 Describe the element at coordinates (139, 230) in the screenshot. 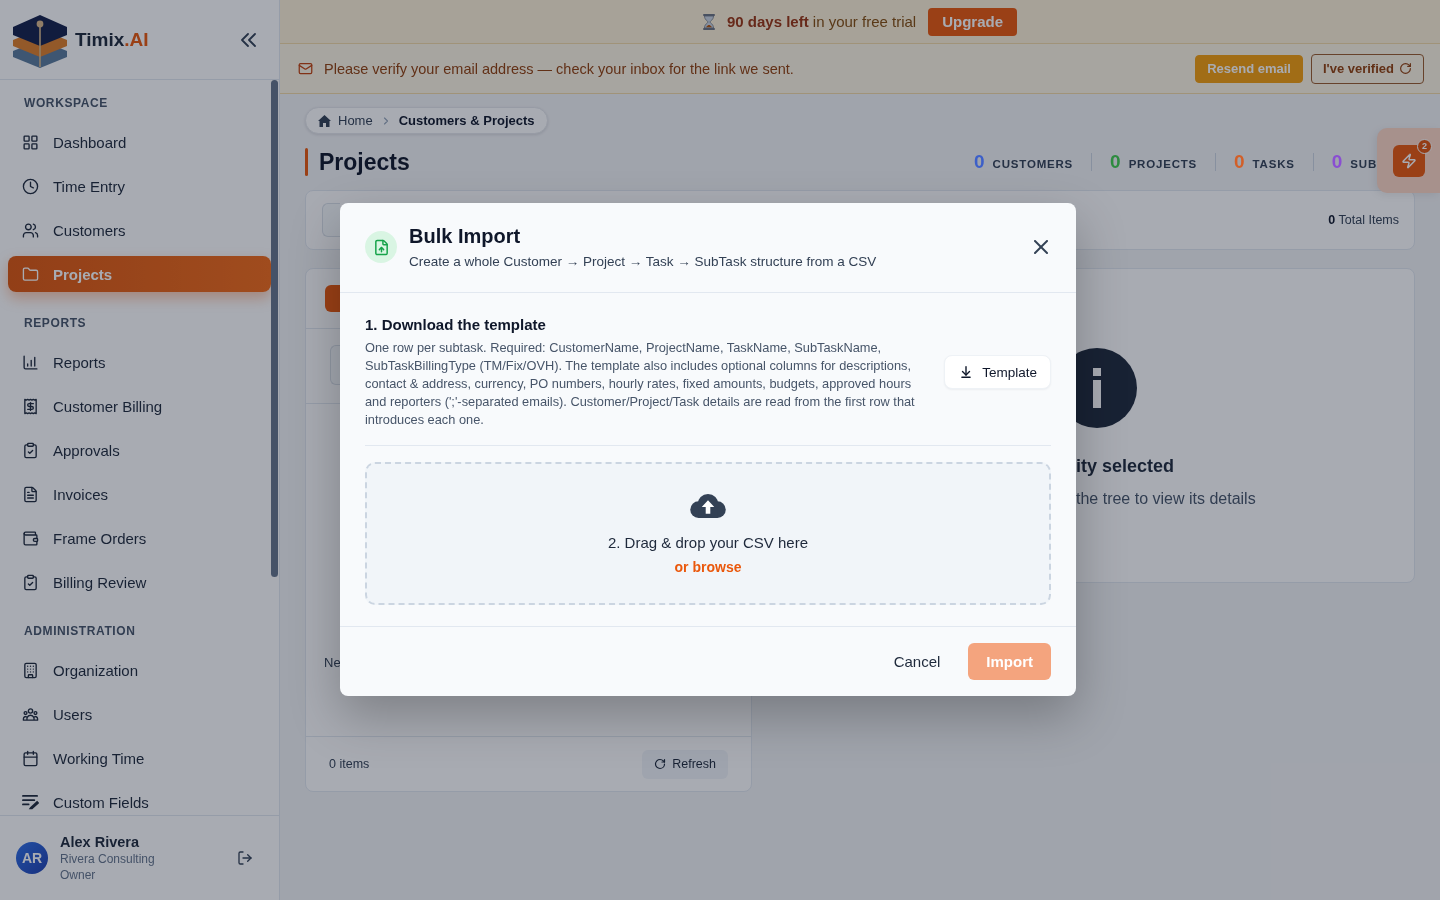

I see `nav-item: Customers` at that location.